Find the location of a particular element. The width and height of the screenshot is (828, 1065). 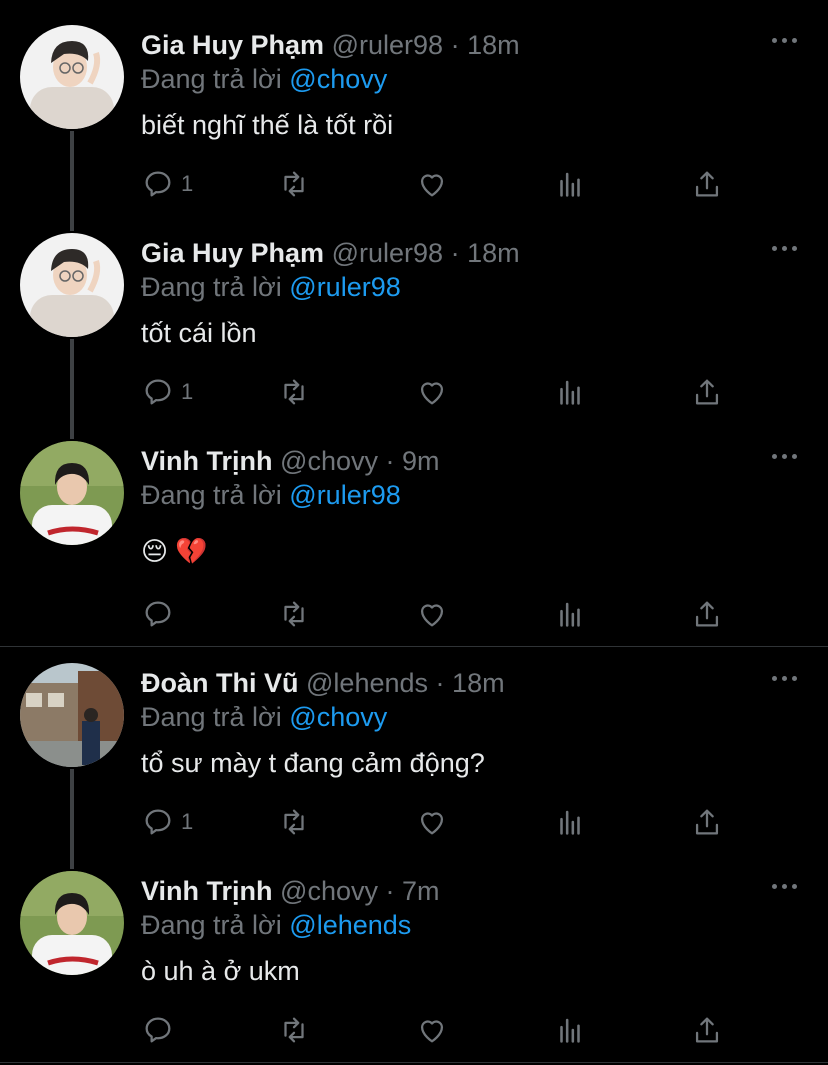

author-handle: @lehends is located at coordinates (367, 683).